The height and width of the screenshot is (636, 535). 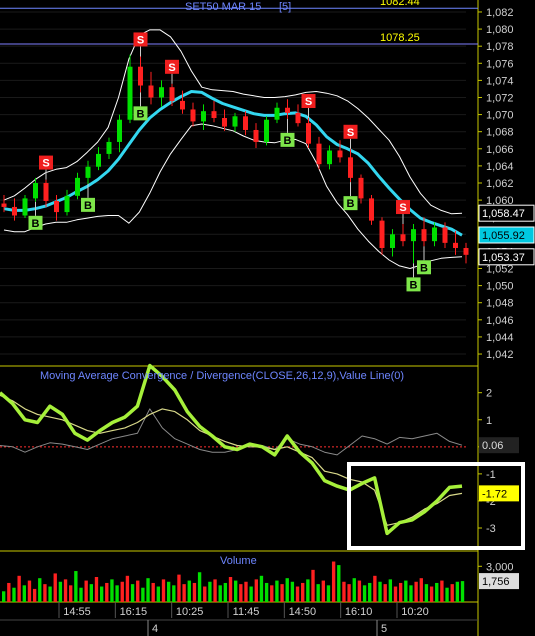 I want to click on volume-badge-label: 1,756, so click(x=496, y=582).